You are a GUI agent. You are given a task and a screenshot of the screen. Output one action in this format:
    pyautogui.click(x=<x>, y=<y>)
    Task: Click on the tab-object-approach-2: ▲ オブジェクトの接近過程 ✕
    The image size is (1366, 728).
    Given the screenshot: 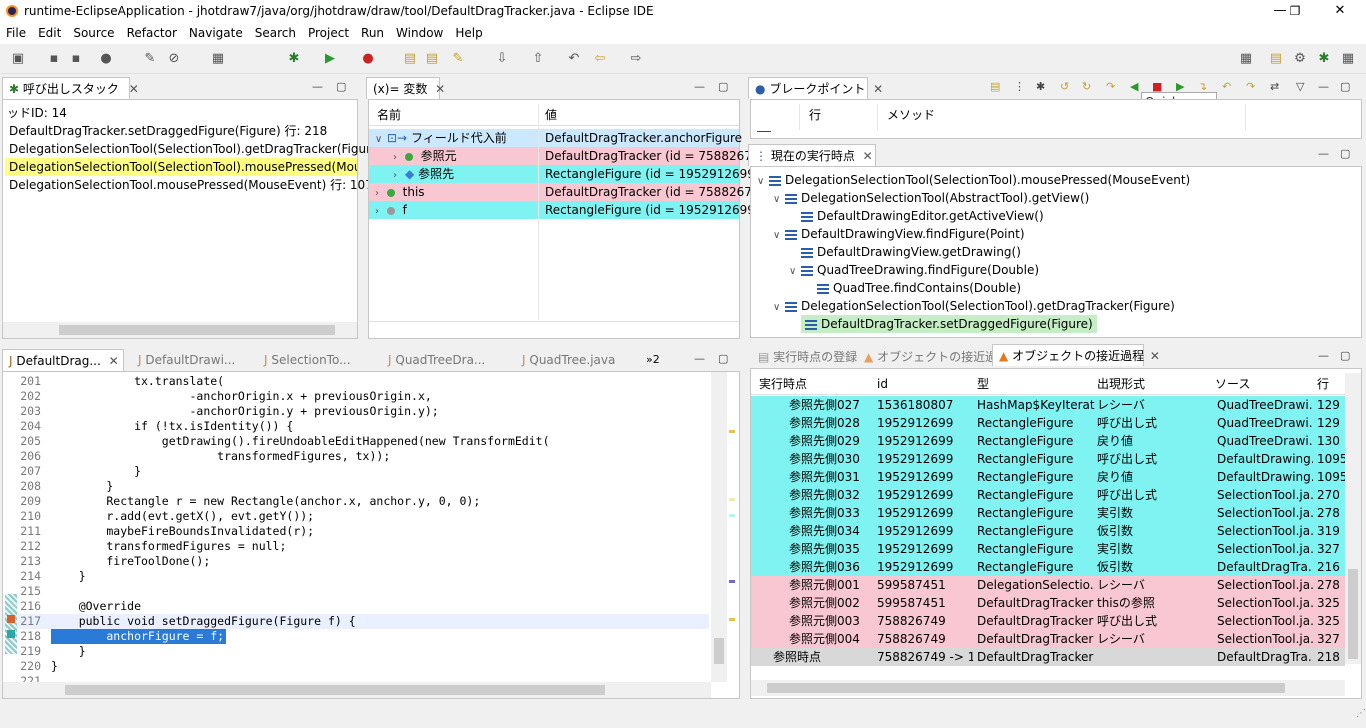 What is the action you would take?
    pyautogui.click(x=1076, y=355)
    